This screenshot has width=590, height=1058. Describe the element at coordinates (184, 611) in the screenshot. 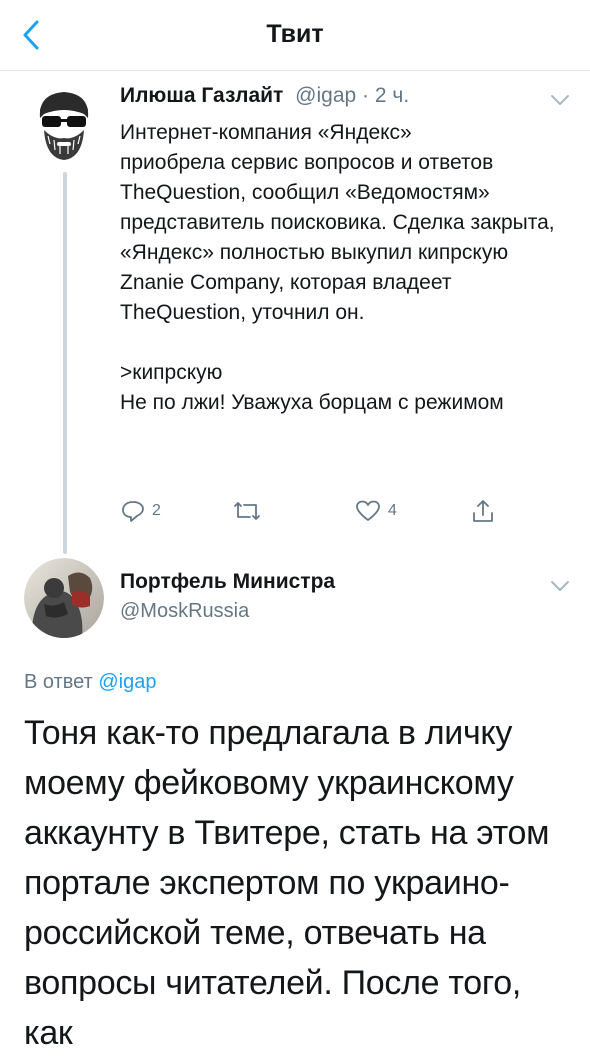

I see `author-handle: @MoskRussia` at that location.